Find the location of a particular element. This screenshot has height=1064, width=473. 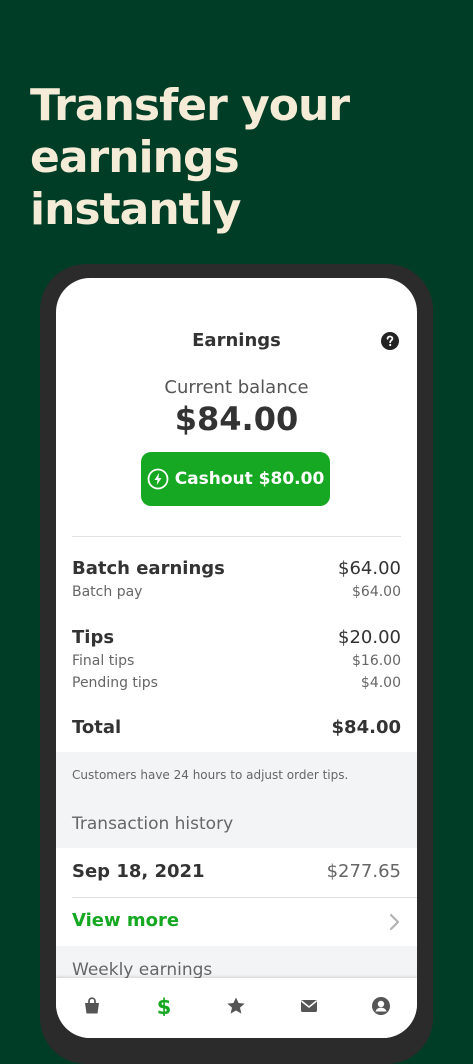

tab-earnings: $ is located at coordinates (164, 1006).